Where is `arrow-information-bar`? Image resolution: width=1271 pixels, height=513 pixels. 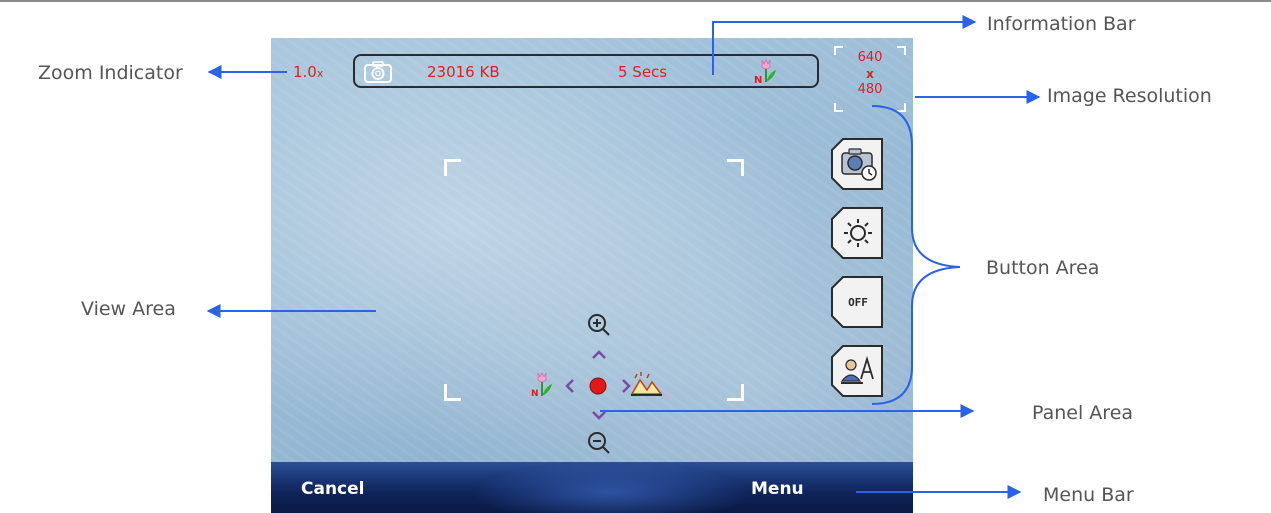 arrow-information-bar is located at coordinates (844, 45).